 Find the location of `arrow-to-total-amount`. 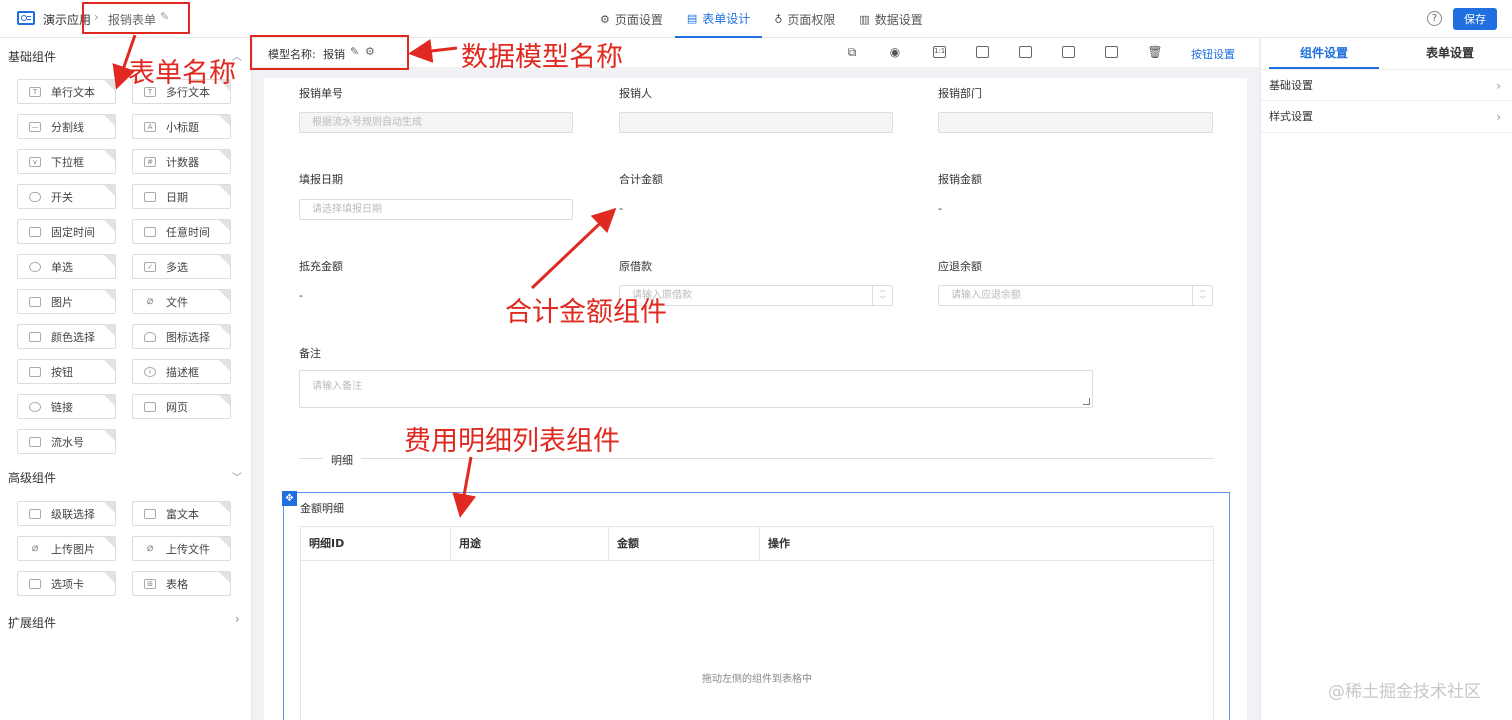

arrow-to-total-amount is located at coordinates (573, 248).